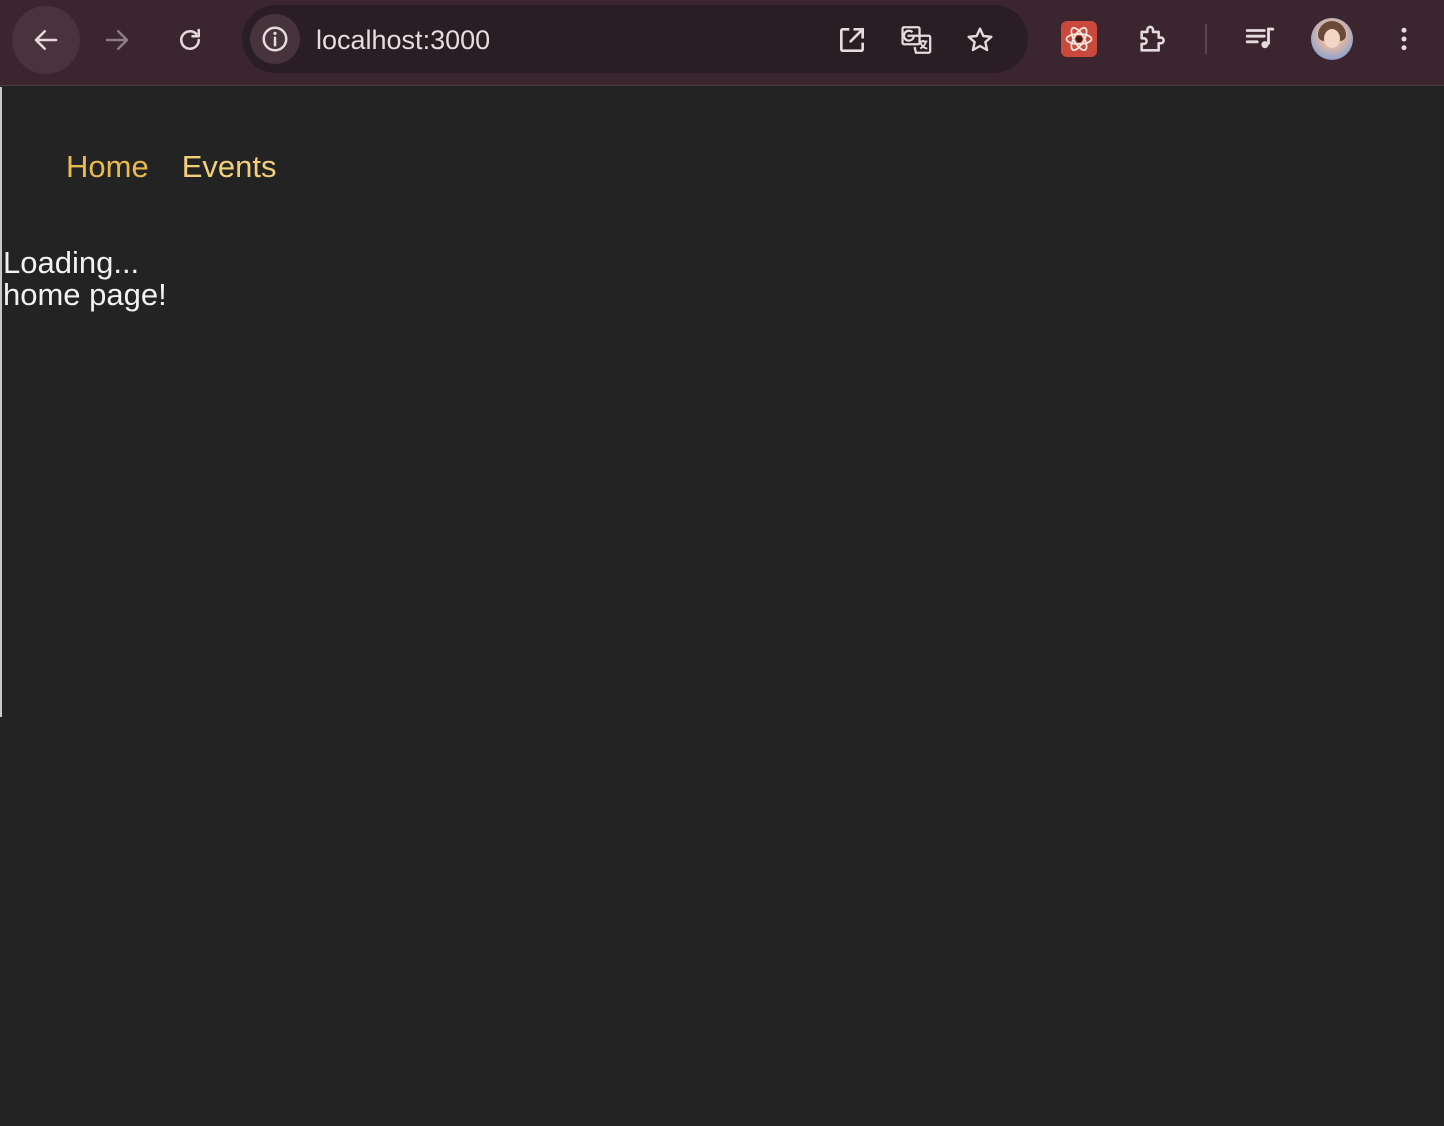 The width and height of the screenshot is (1444, 1126). What do you see at coordinates (229, 167) in the screenshot?
I see `nav-link-events: Events` at bounding box center [229, 167].